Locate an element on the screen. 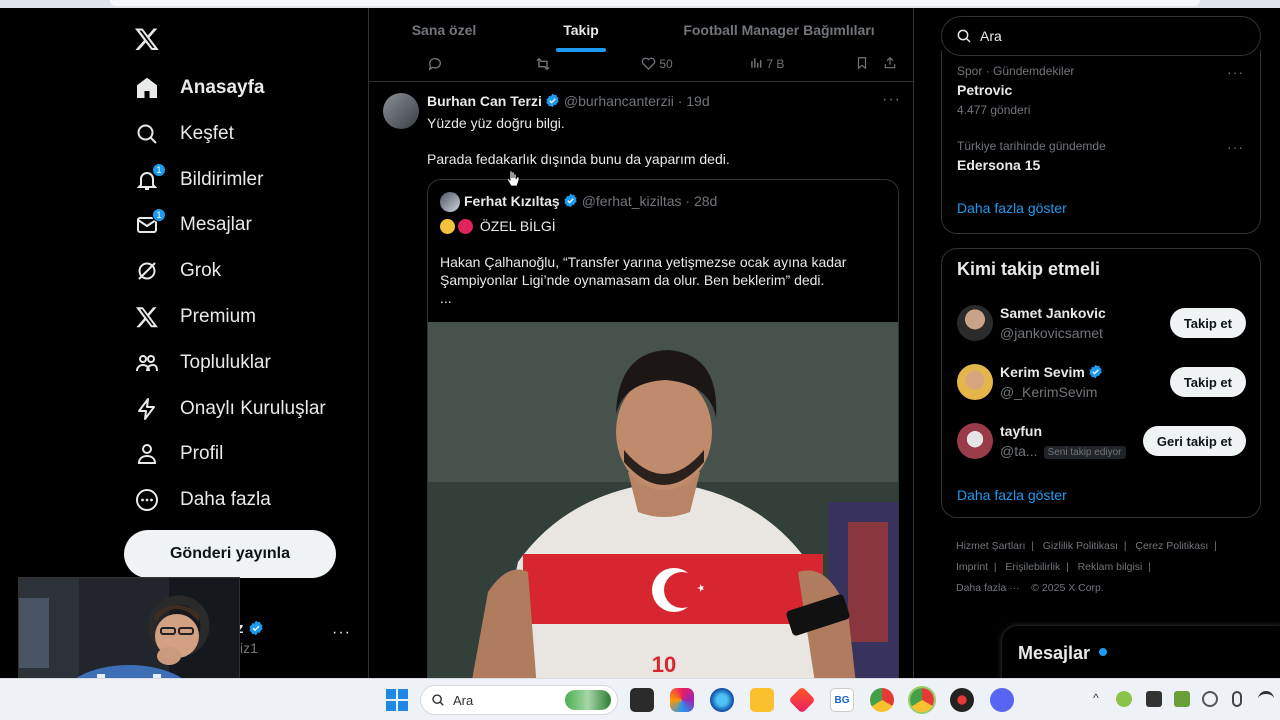  bookmark-icon is located at coordinates (862, 64).